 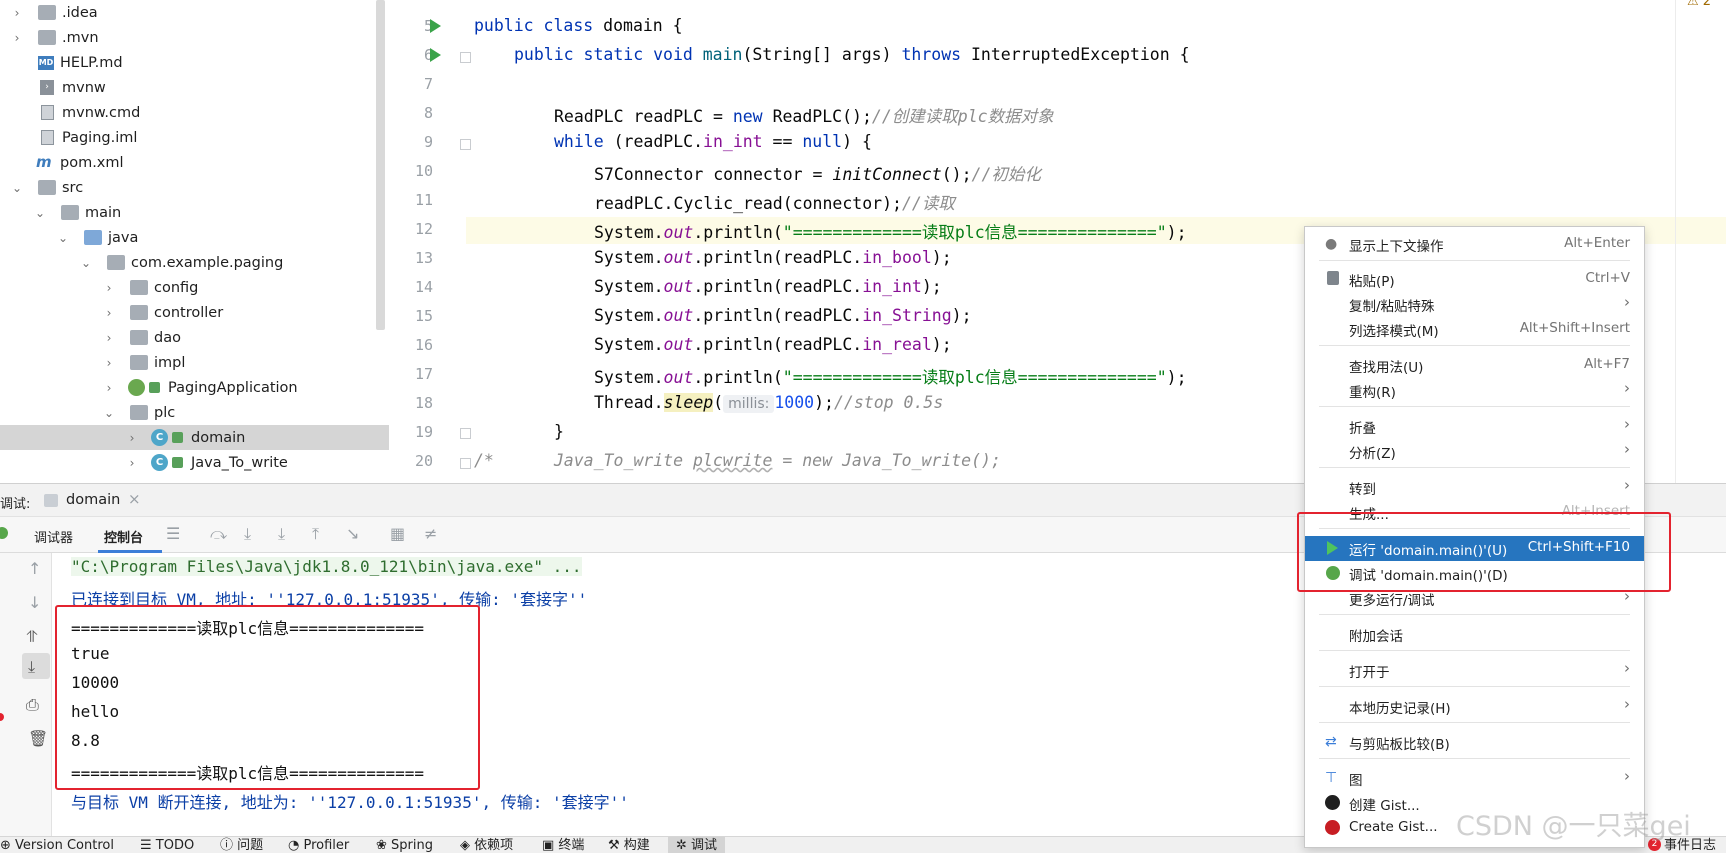 I want to click on tree-item-pom-xml: m pom.xml, so click(x=194, y=162).